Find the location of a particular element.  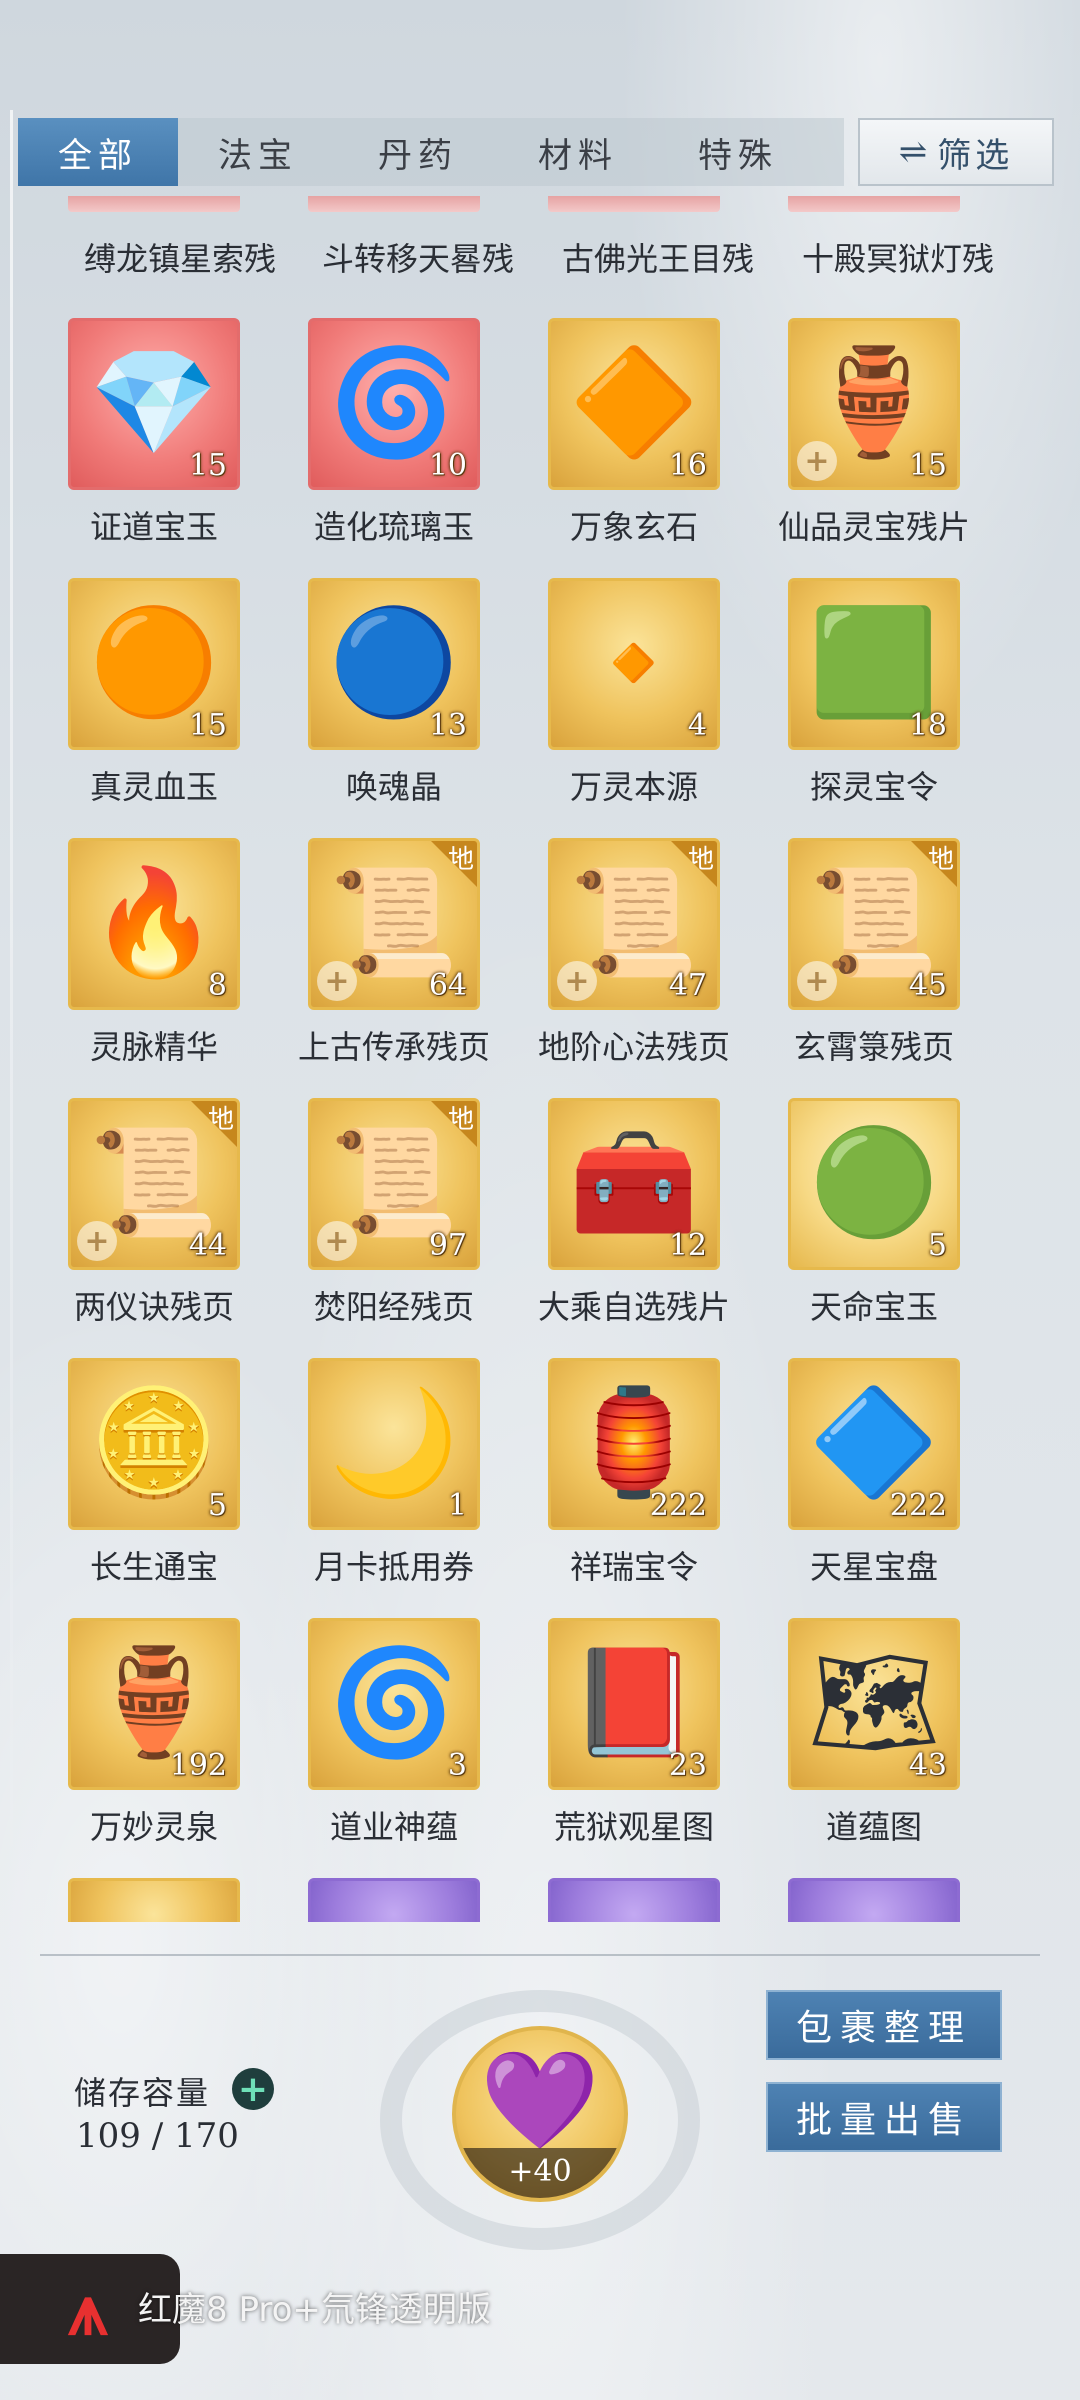

tab-treasure: 法宝 is located at coordinates (258, 152).